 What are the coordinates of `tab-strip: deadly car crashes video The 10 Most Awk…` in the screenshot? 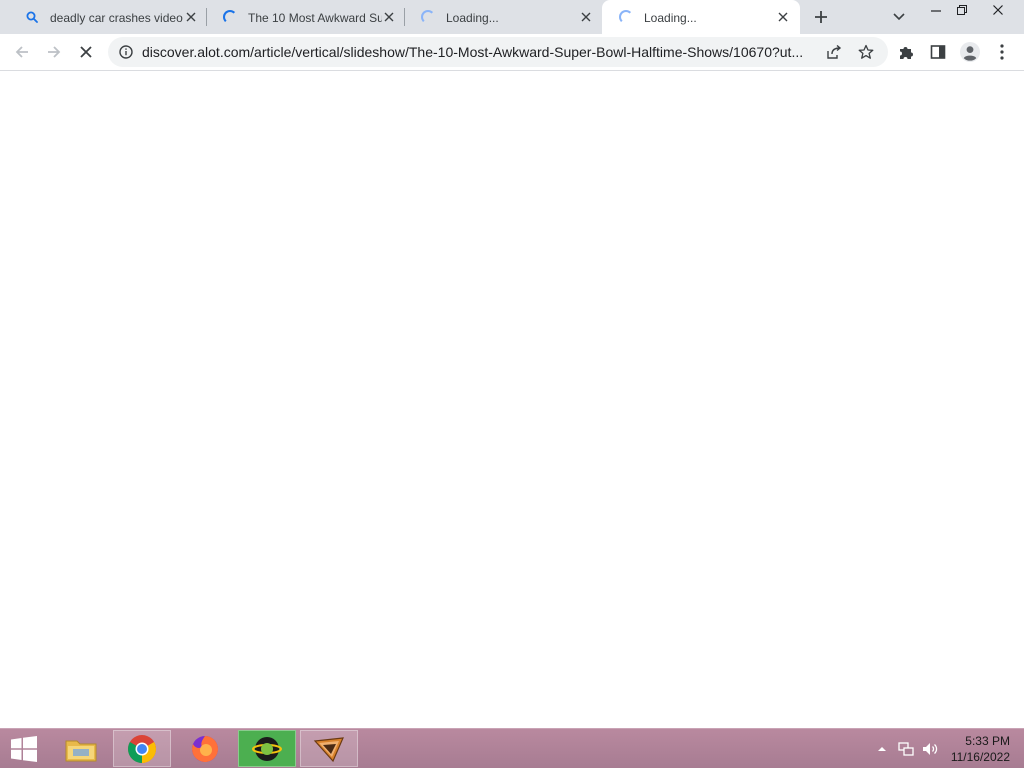 It's located at (512, 17).